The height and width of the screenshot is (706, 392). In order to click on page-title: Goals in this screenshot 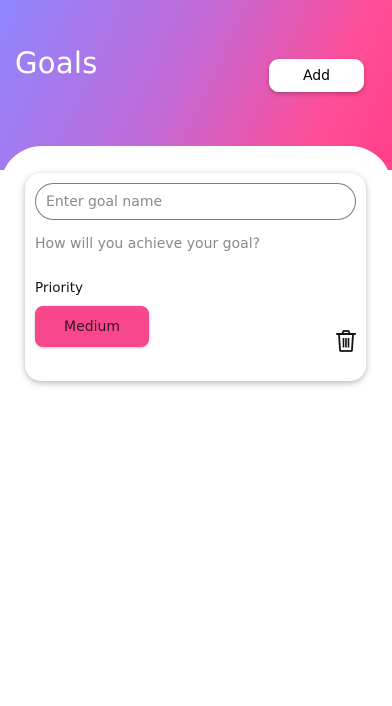, I will do `click(56, 63)`.